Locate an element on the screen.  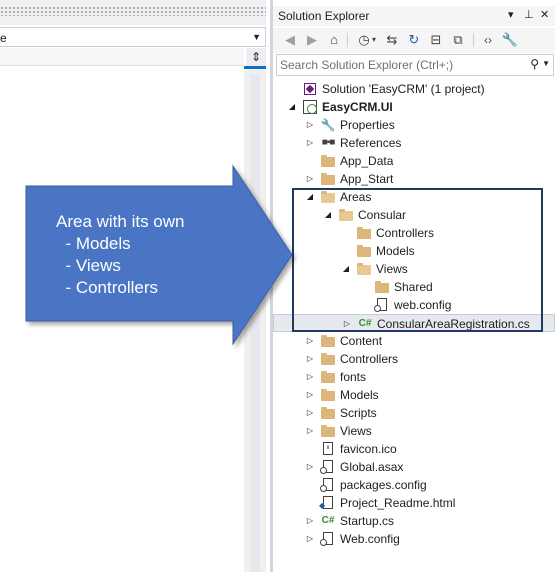
tree-item-label: Controllers is located at coordinates (369, 359).